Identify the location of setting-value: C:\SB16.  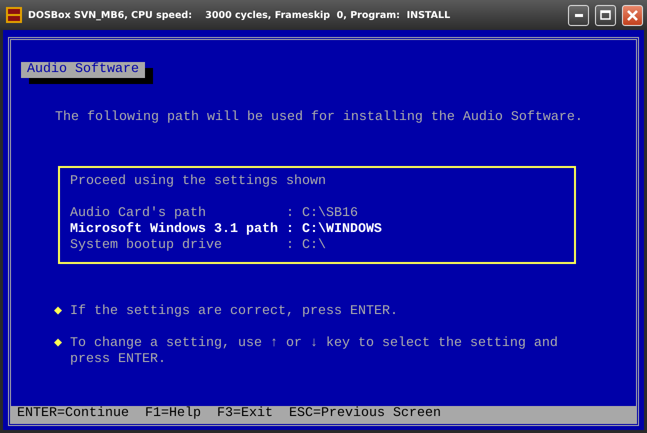
(433, 214).